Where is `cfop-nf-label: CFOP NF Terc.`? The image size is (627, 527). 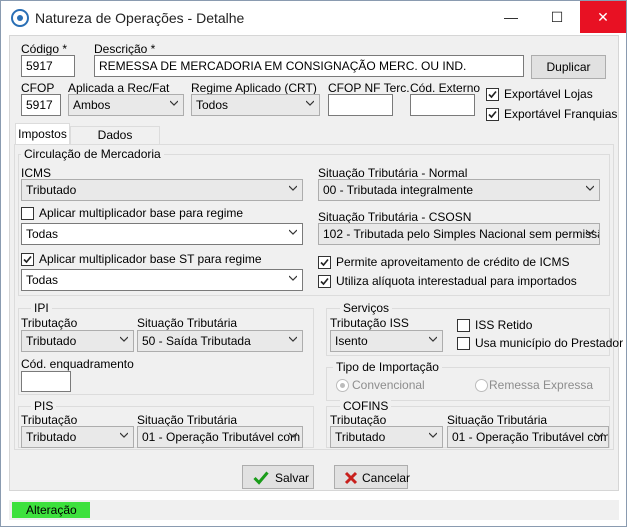 cfop-nf-label: CFOP NF Terc. is located at coordinates (369, 88).